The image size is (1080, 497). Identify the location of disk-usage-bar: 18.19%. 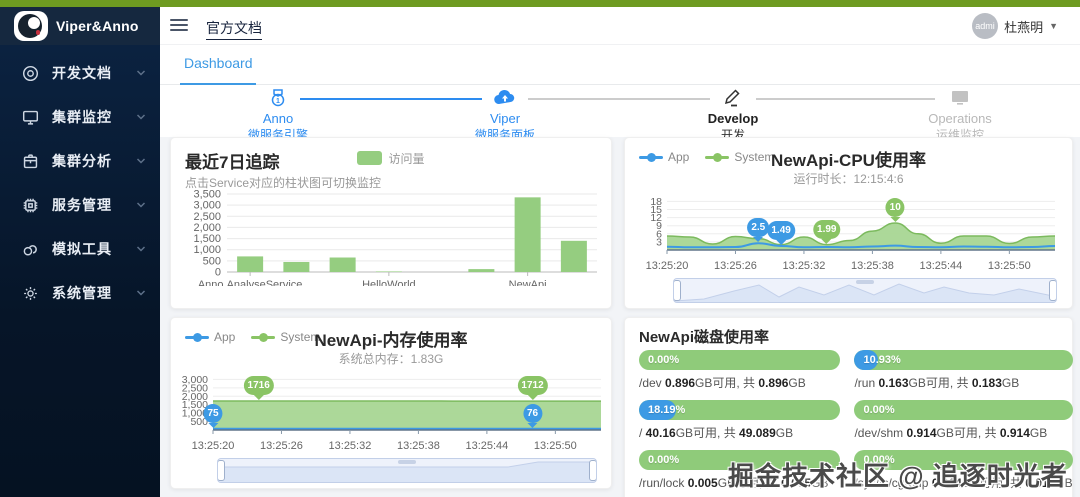
(740, 410).